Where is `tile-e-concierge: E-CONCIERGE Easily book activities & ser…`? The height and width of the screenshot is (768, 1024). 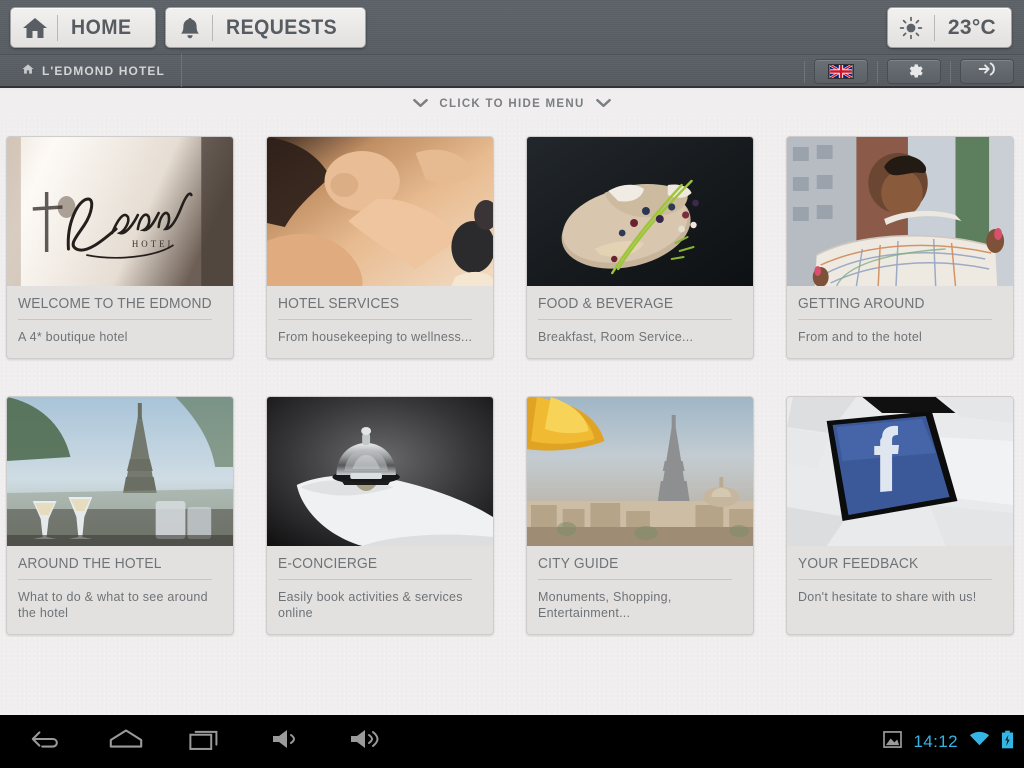
tile-e-concierge: E-CONCIERGE Easily book activities & ser… is located at coordinates (380, 515).